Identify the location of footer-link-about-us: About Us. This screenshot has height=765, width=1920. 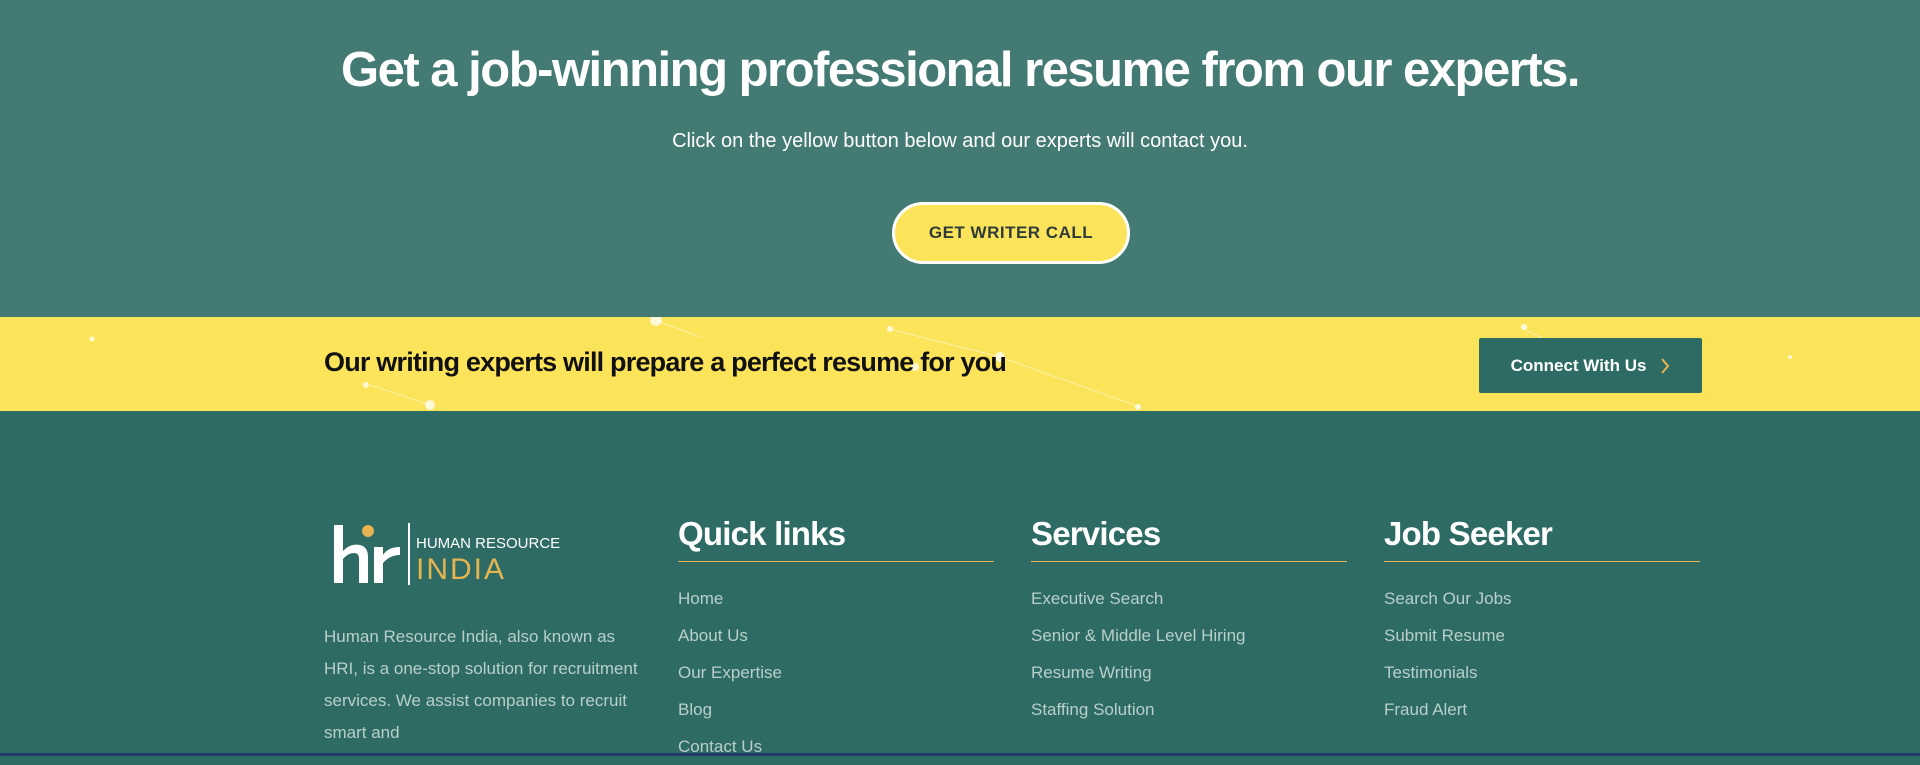
(836, 635).